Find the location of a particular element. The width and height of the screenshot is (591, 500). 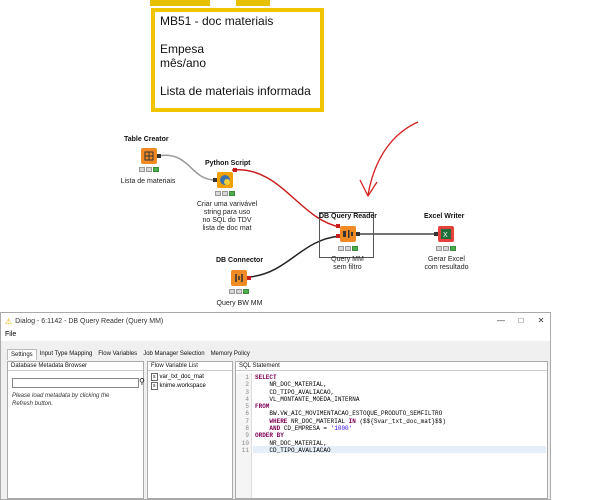

flow-variable-item: s knime.workspace is located at coordinates (190, 386).